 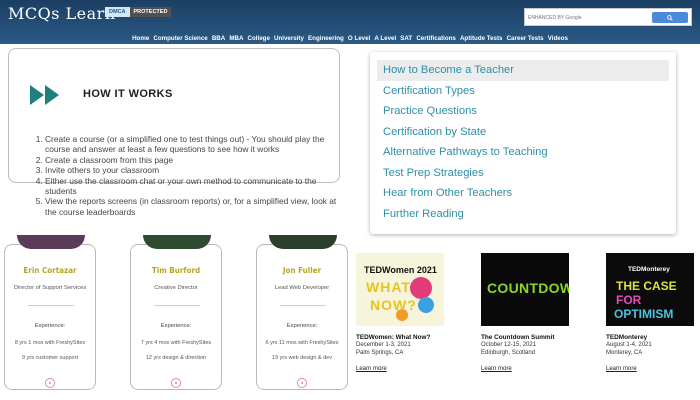 What do you see at coordinates (558, 38) in the screenshot?
I see `nav-videos: Videos` at bounding box center [558, 38].